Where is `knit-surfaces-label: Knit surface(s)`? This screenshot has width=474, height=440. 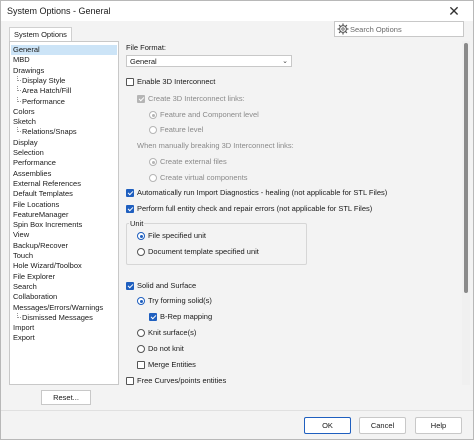
knit-surfaces-label: Knit surface(s) is located at coordinates (172, 332).